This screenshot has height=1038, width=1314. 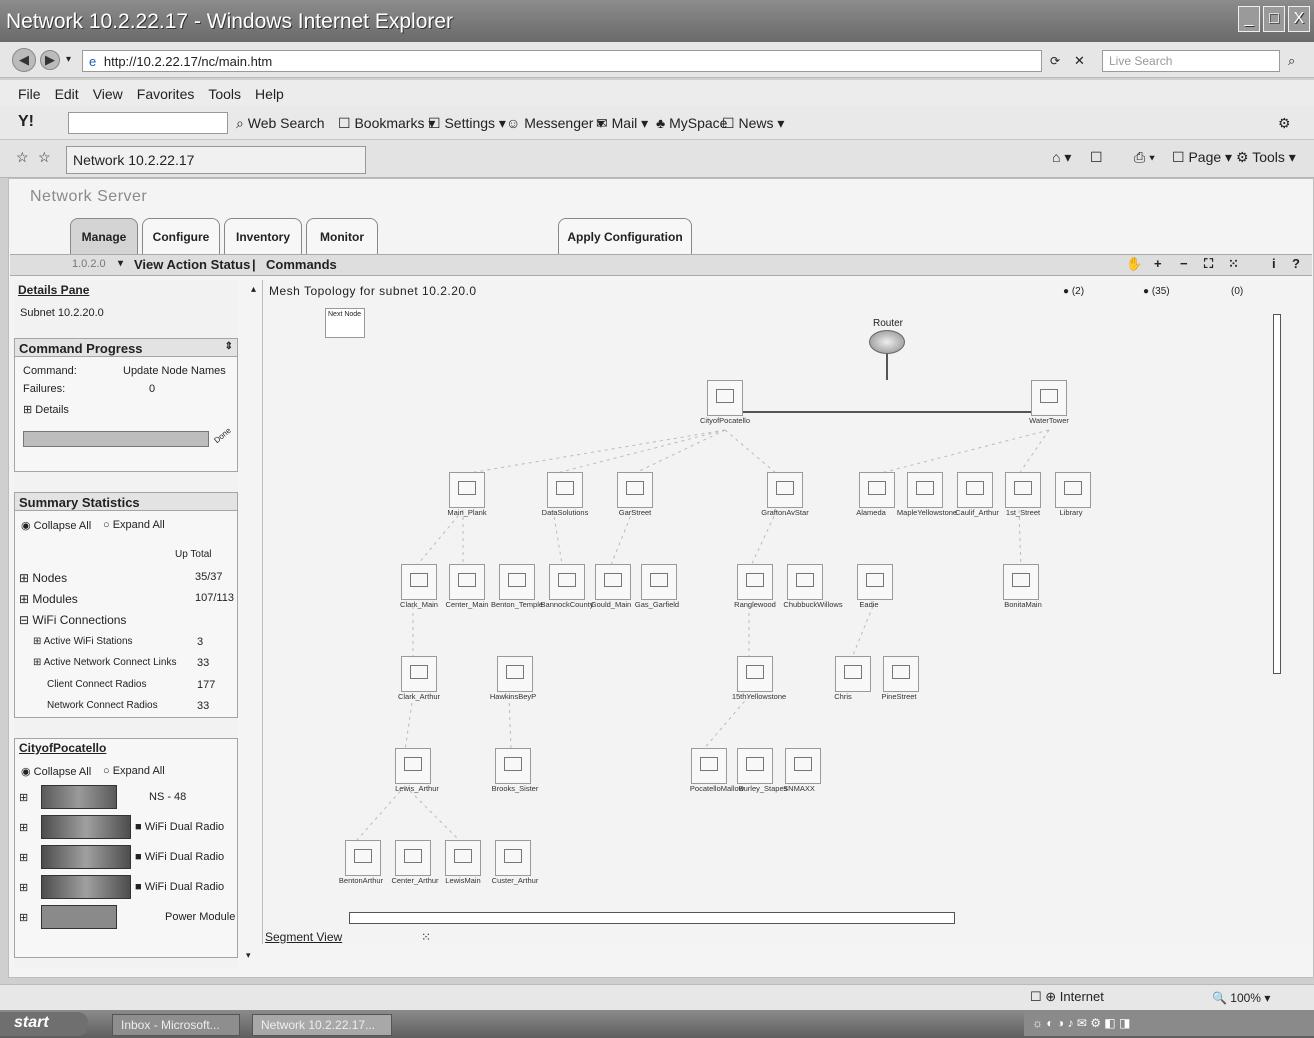 What do you see at coordinates (1202, 157) in the screenshot?
I see `page-menu-button: ☐ Page ▾` at bounding box center [1202, 157].